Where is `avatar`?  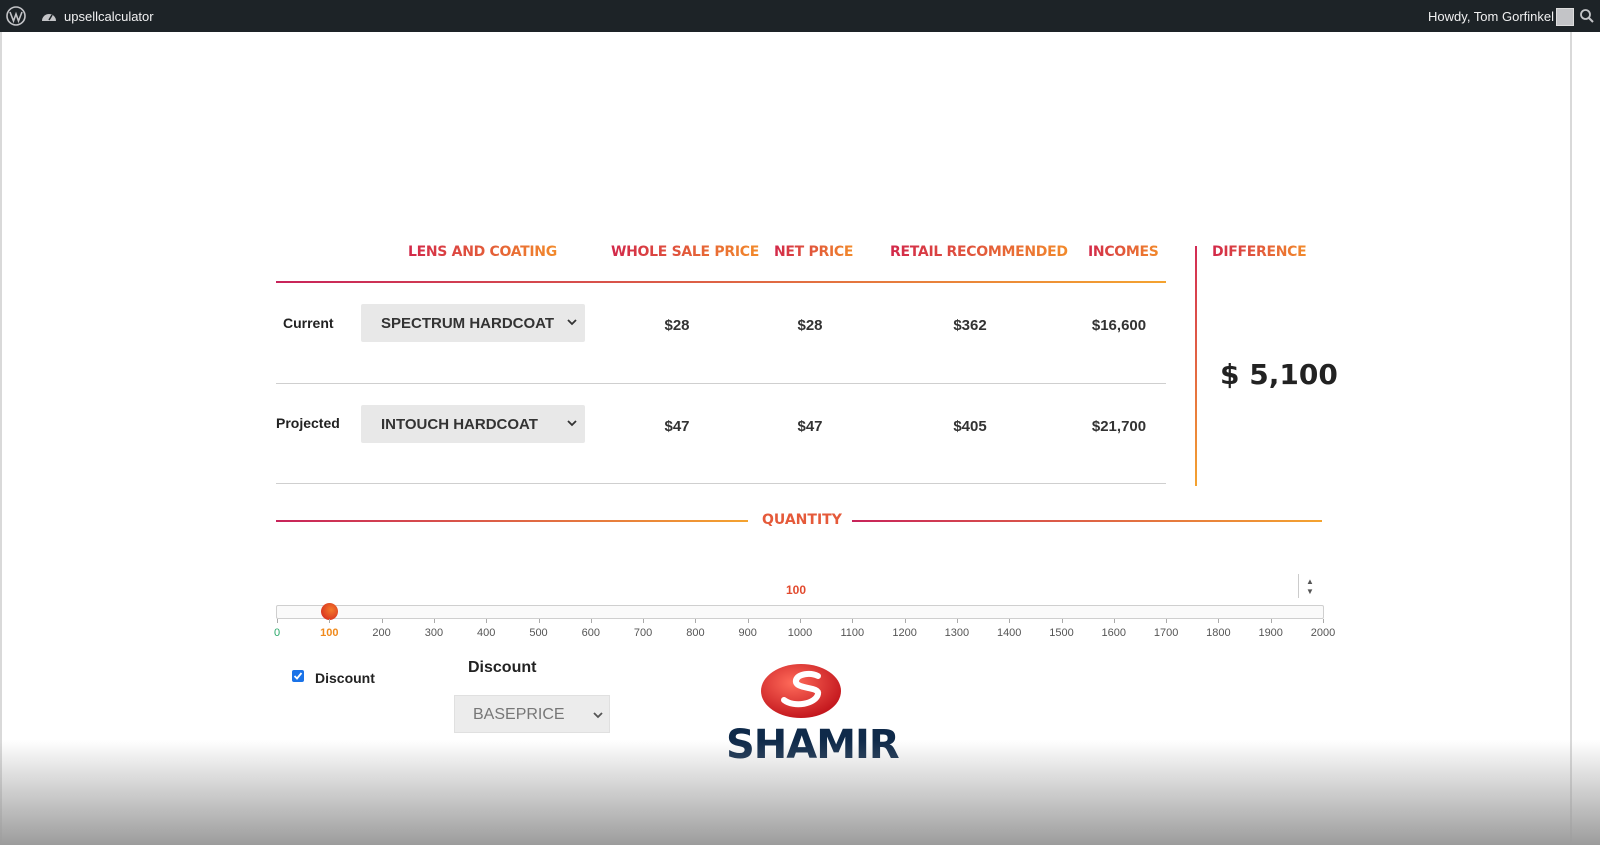 avatar is located at coordinates (1565, 17).